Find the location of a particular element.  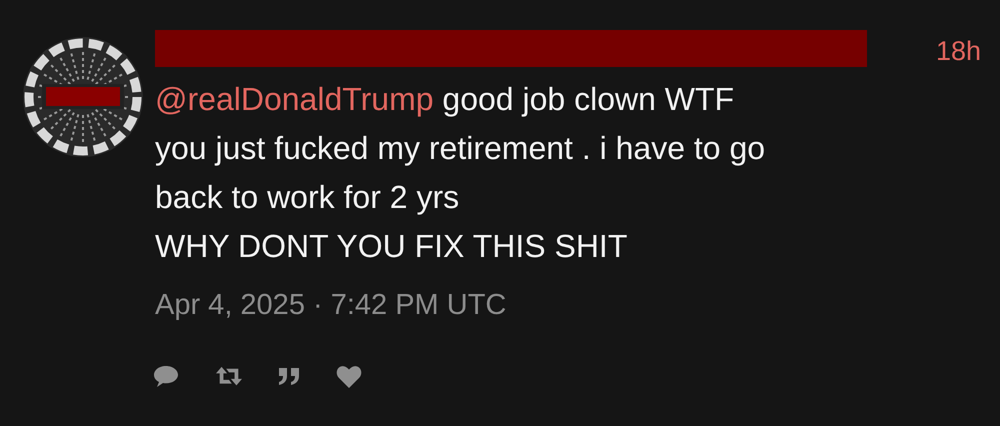

timestamp: 18h is located at coordinates (958, 51).